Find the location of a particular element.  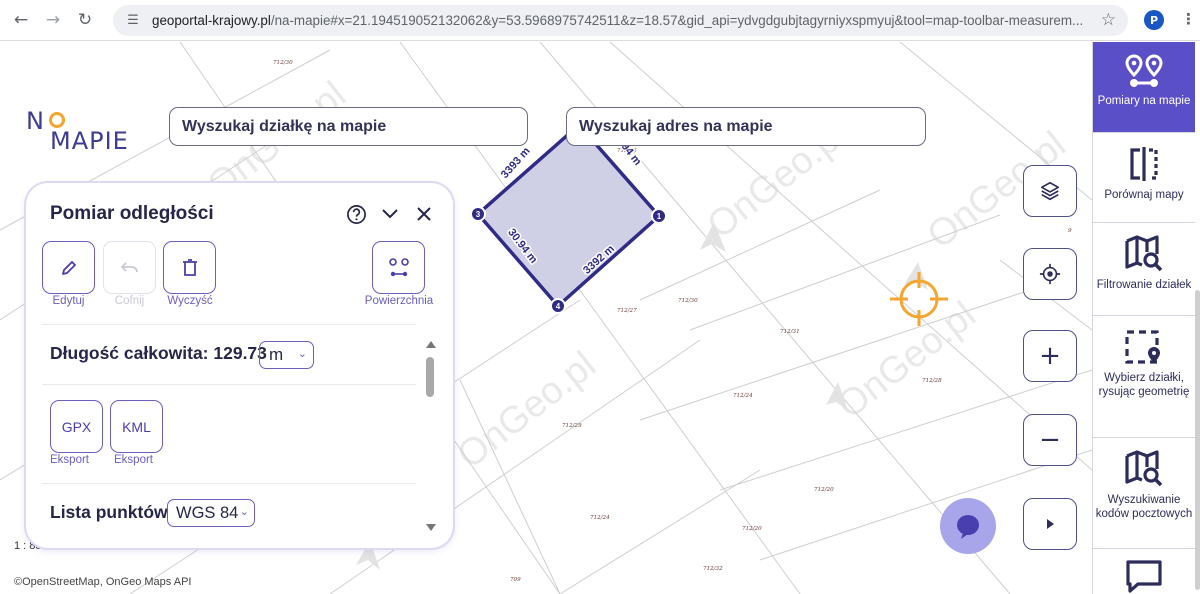

sidebar-item-chat is located at coordinates (1144, 572).